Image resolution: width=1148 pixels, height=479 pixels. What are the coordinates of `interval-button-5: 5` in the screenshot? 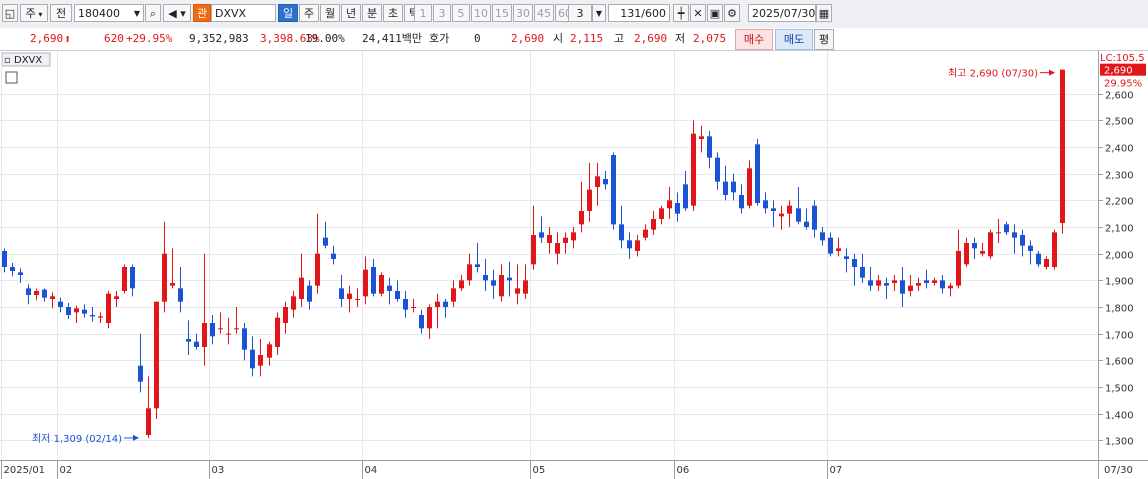 It's located at (461, 13).